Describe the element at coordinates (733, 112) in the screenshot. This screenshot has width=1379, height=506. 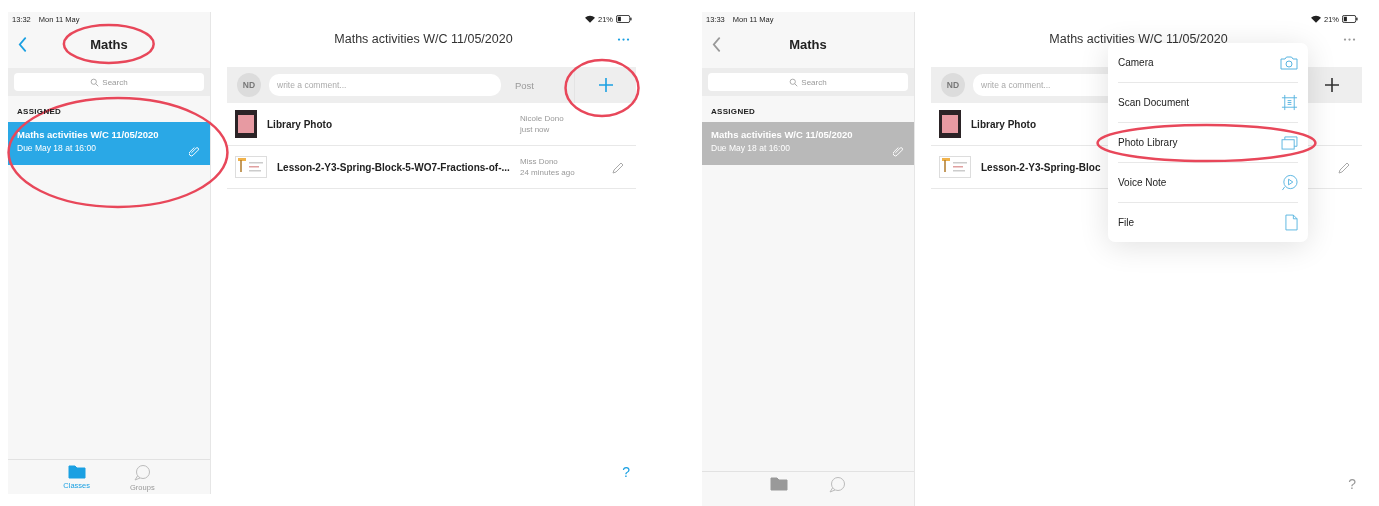
I see `section-heading: ASSIGNED` at that location.